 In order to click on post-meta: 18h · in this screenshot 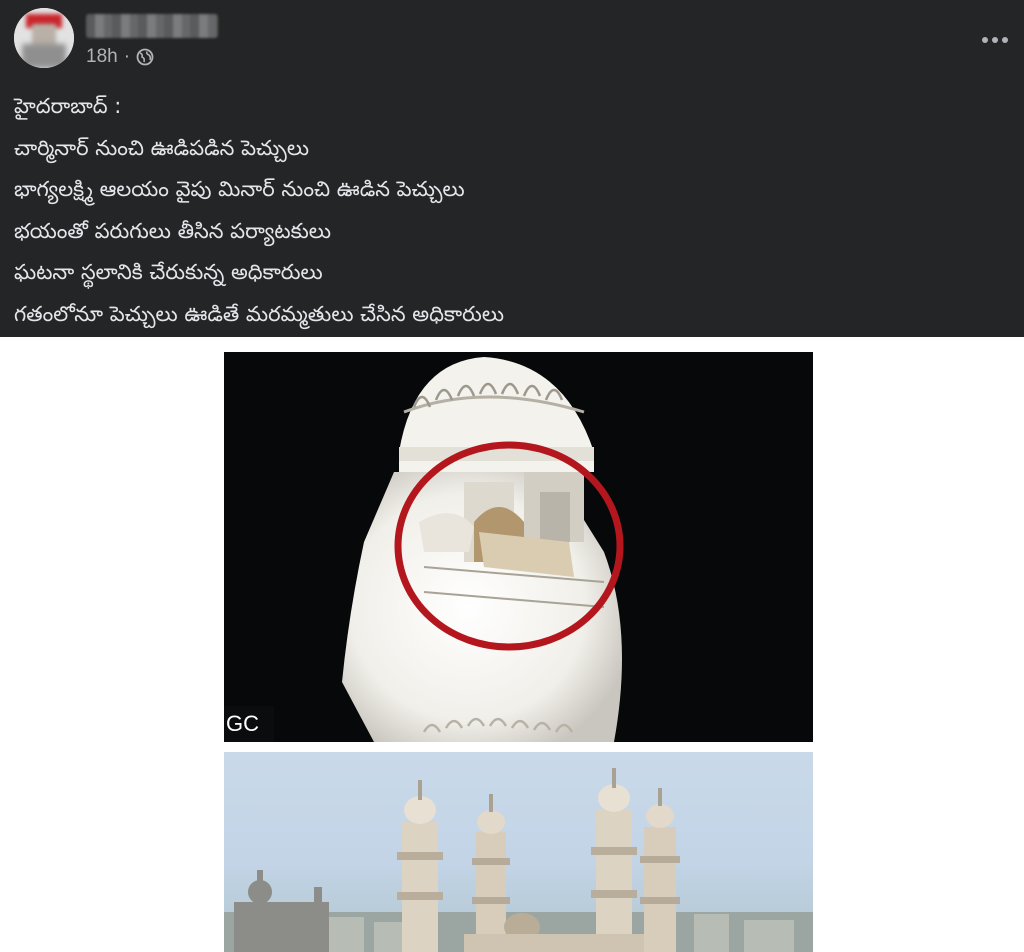, I will do `click(120, 57)`.